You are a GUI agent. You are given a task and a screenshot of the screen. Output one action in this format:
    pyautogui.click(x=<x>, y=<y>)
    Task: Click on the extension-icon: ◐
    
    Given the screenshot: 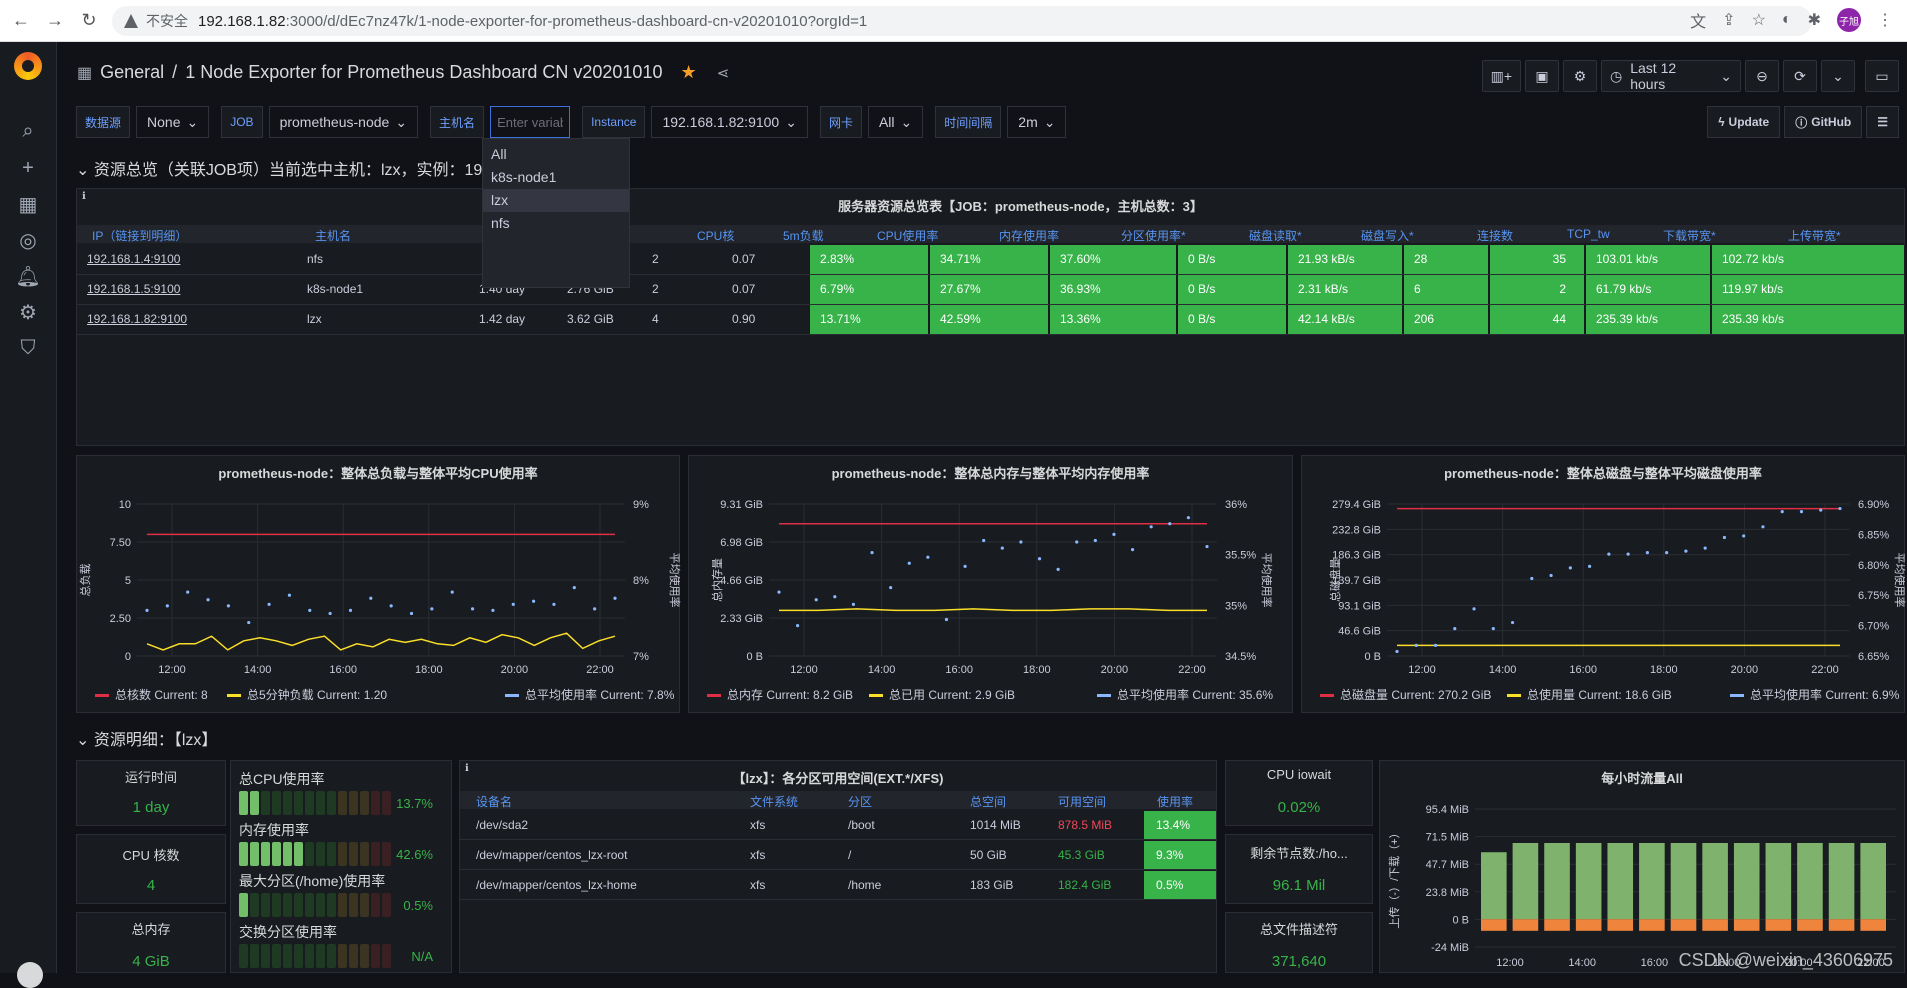 What is the action you would take?
    pyautogui.click(x=1787, y=20)
    